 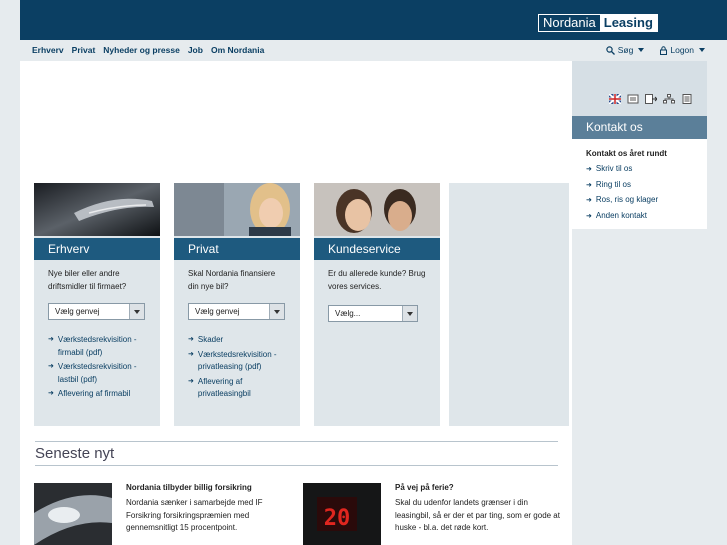 What do you see at coordinates (97, 249) in the screenshot?
I see `card-erhverv-title: Erhverv` at bounding box center [97, 249].